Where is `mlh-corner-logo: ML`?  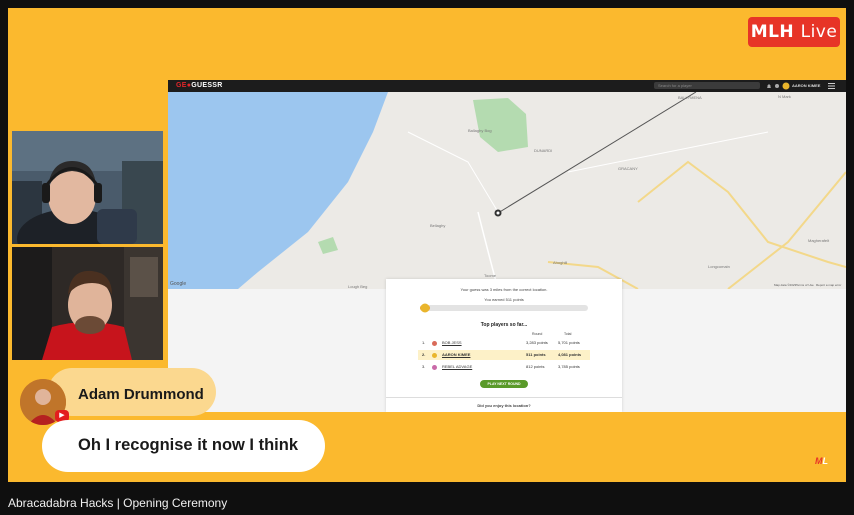 mlh-corner-logo: ML is located at coordinates (821, 461).